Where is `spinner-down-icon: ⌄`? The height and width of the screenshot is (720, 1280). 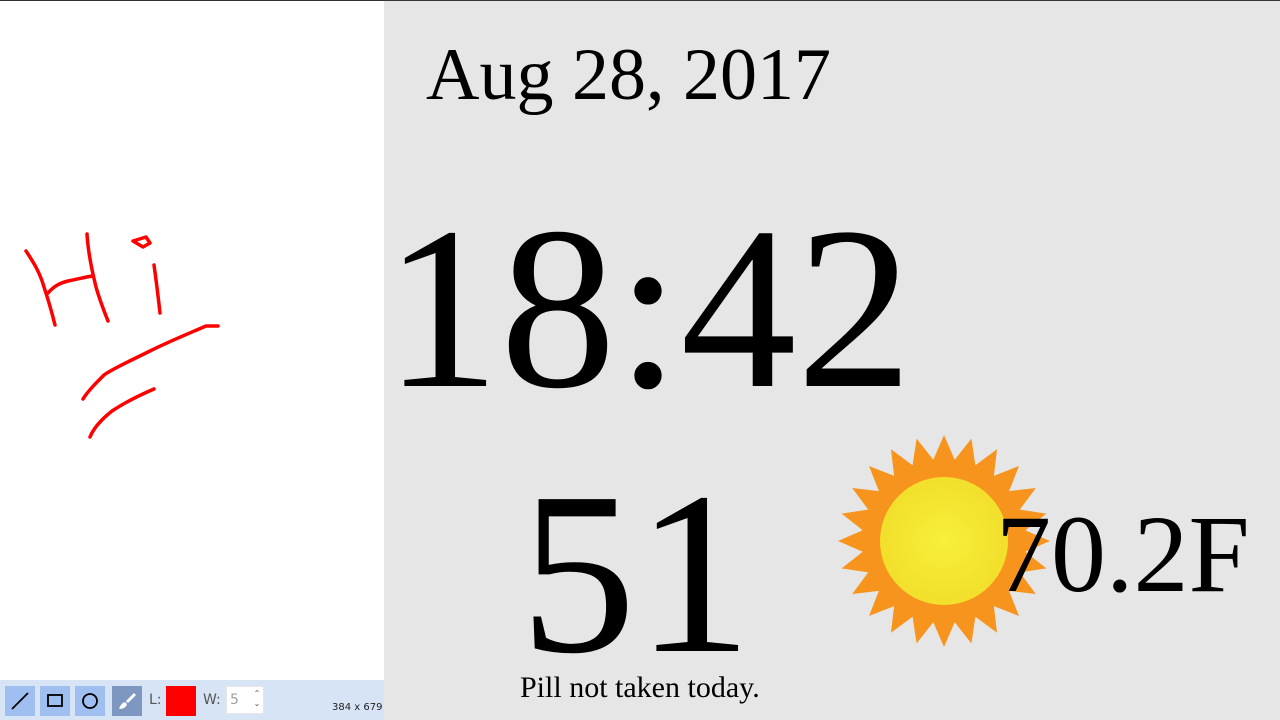 spinner-down-icon: ⌄ is located at coordinates (257, 704).